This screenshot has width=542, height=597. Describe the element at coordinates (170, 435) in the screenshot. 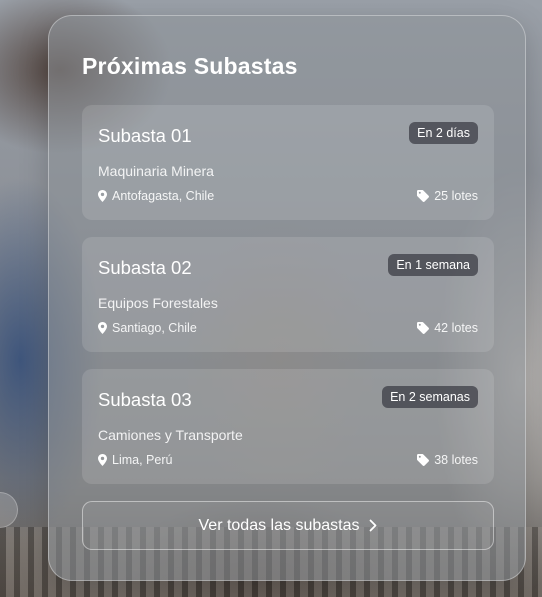

I see `auction-category: Camiones y Transporte` at that location.